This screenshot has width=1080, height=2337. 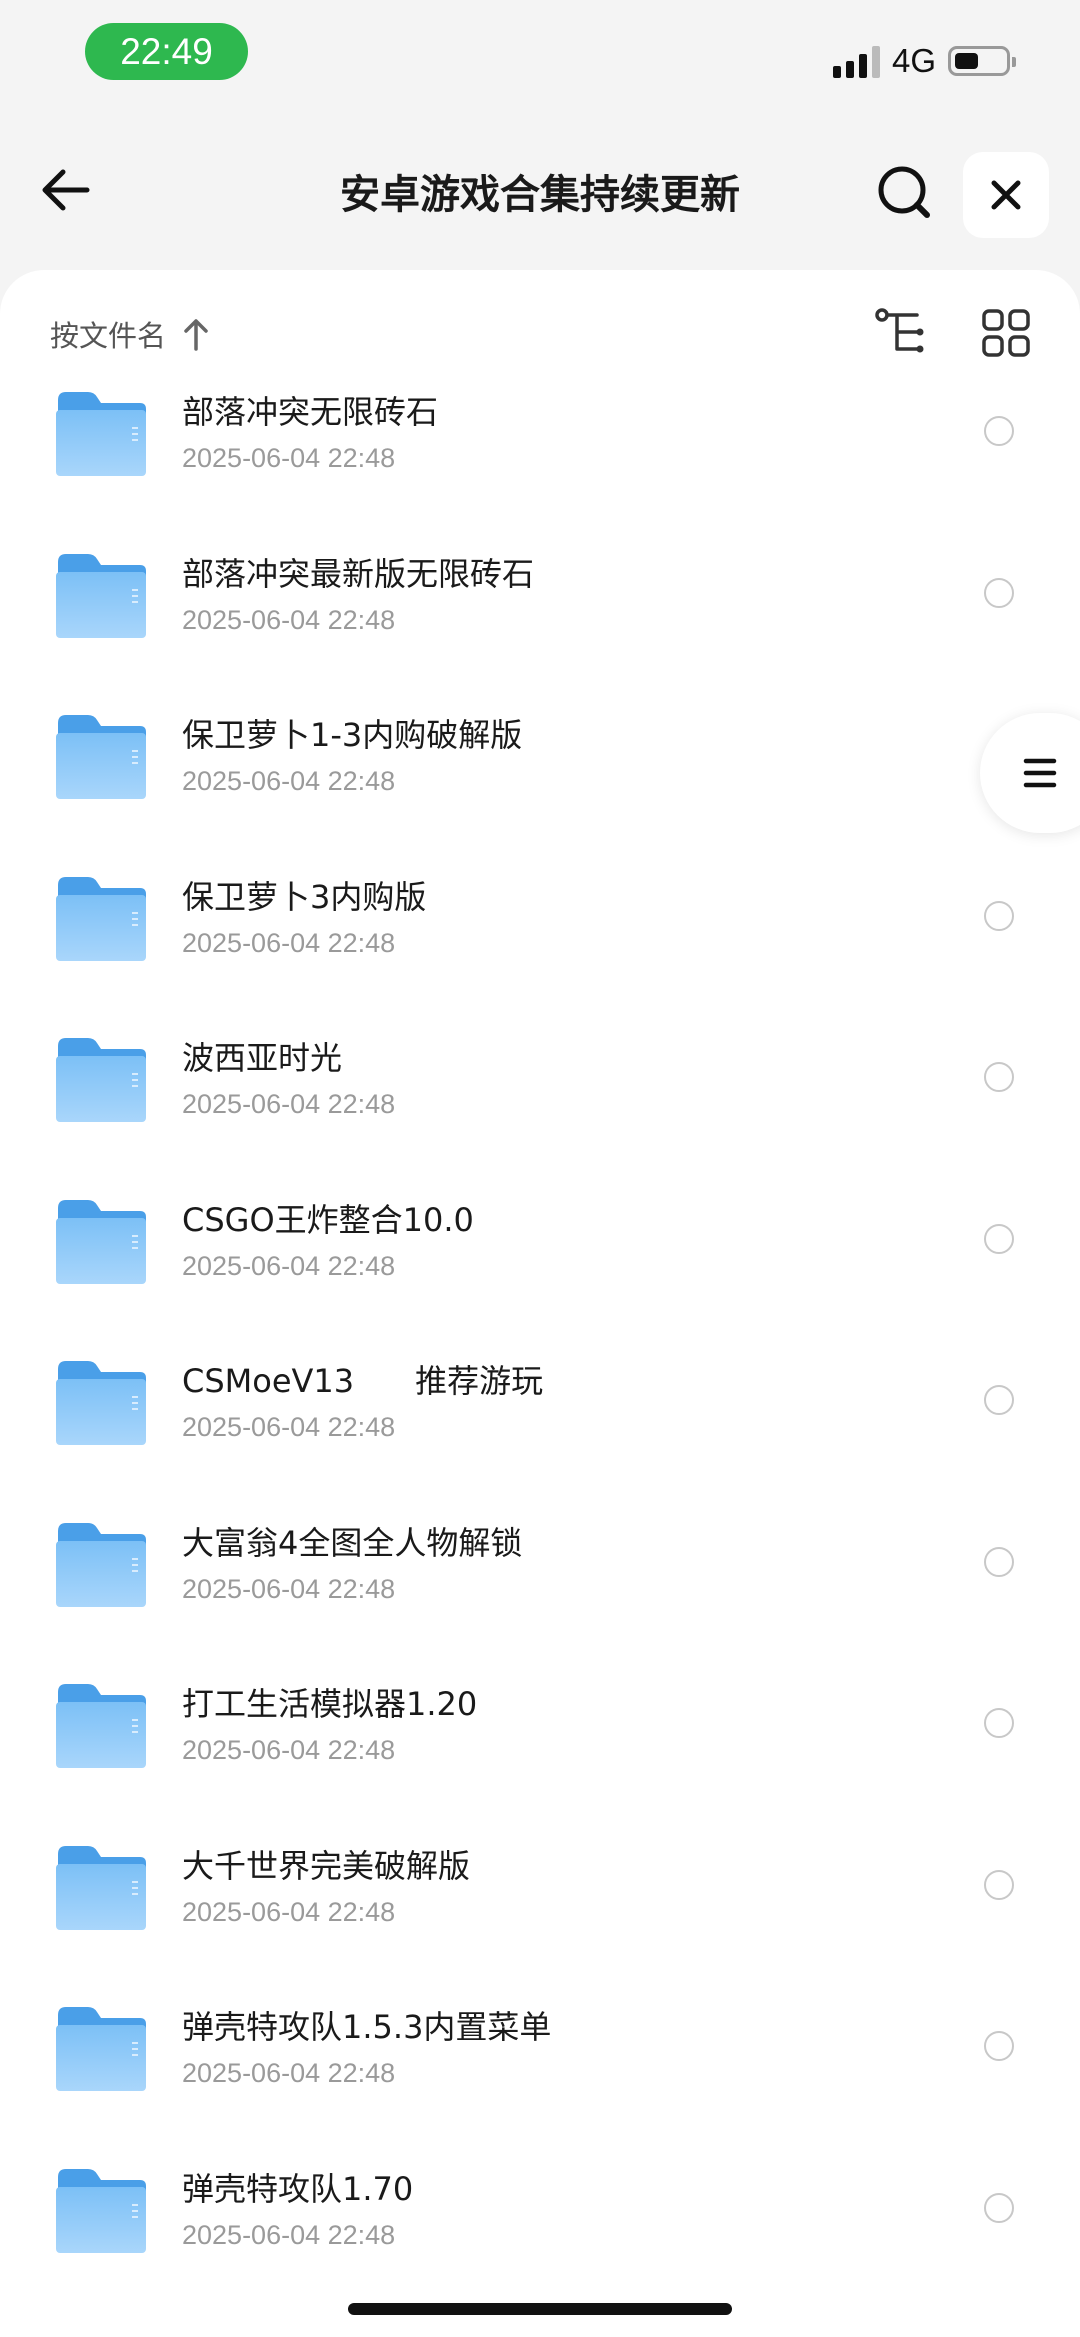 I want to click on file-name: 部落冲突无限砖石, so click(x=310, y=412).